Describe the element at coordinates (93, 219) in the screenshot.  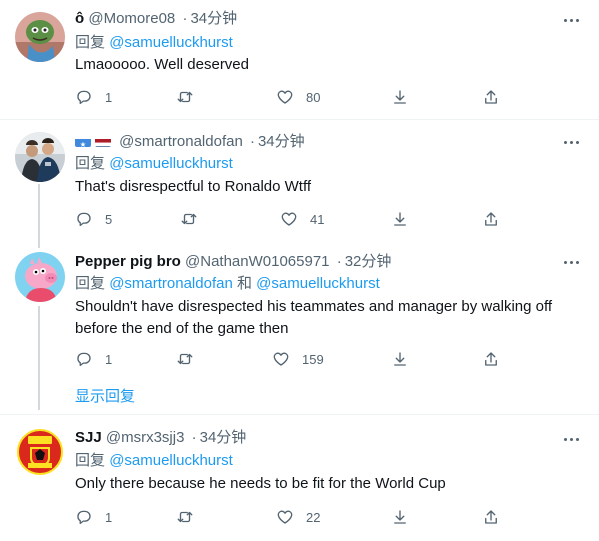
I see `reply-button: 5` at that location.